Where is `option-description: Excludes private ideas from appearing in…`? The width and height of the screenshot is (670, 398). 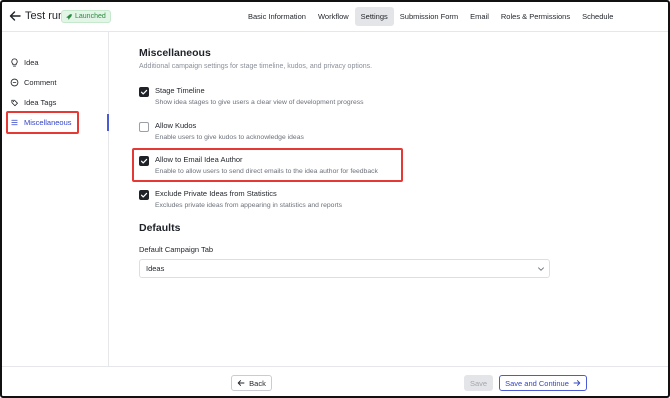
option-description: Excludes private ideas from appearing in… is located at coordinates (249, 205).